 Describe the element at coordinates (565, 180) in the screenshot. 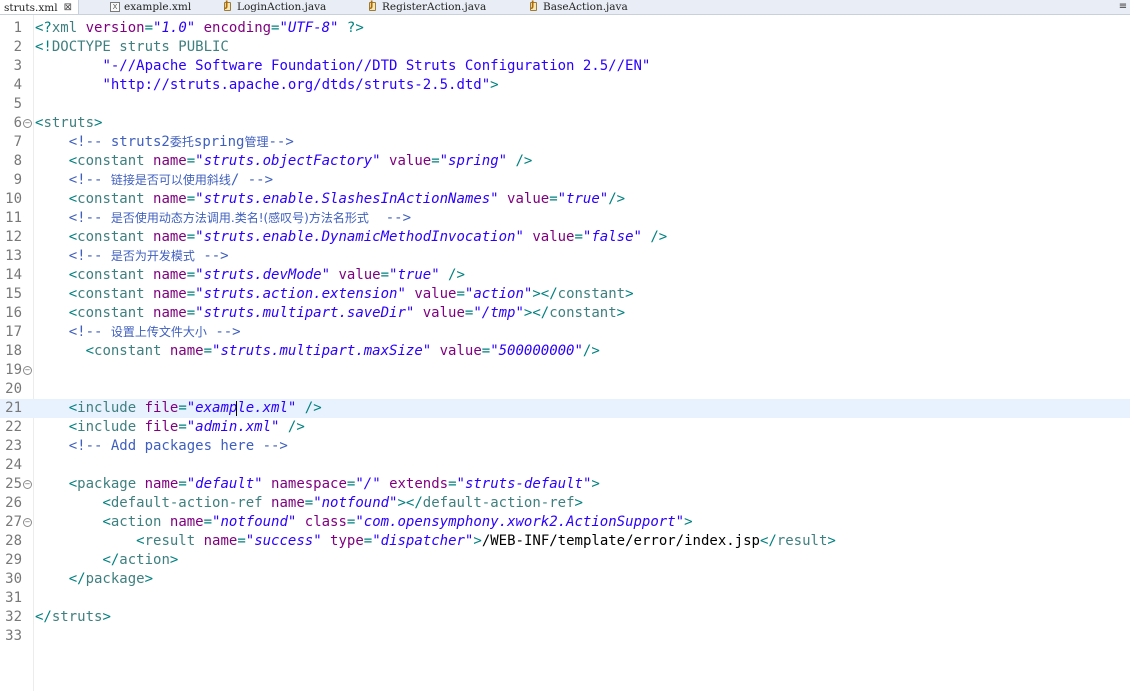

I see `code-line: 9 <!-- 链接是否可以使用斜线/ -->` at that location.